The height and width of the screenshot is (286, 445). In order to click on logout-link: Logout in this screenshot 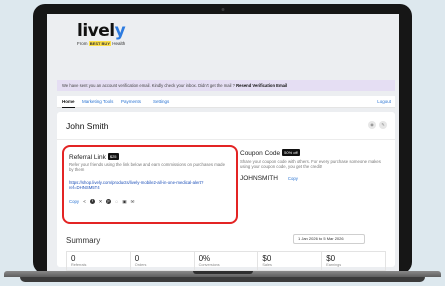, I will do `click(384, 102)`.